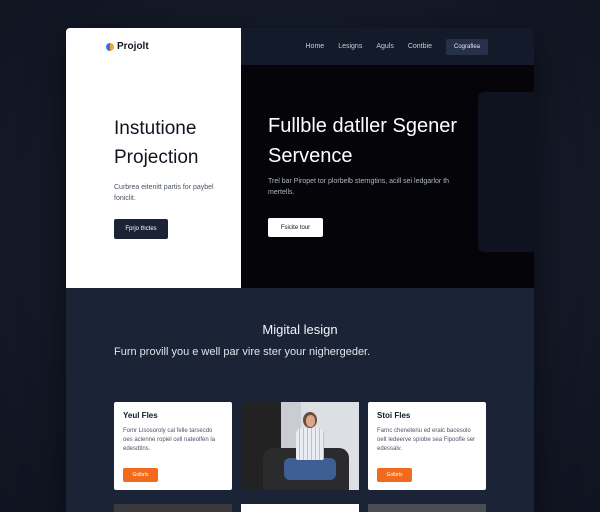 Image resolution: width=600 pixels, height=512 pixels. What do you see at coordinates (156, 143) in the screenshot?
I see `hero-left-title: Instutione Projection` at bounding box center [156, 143].